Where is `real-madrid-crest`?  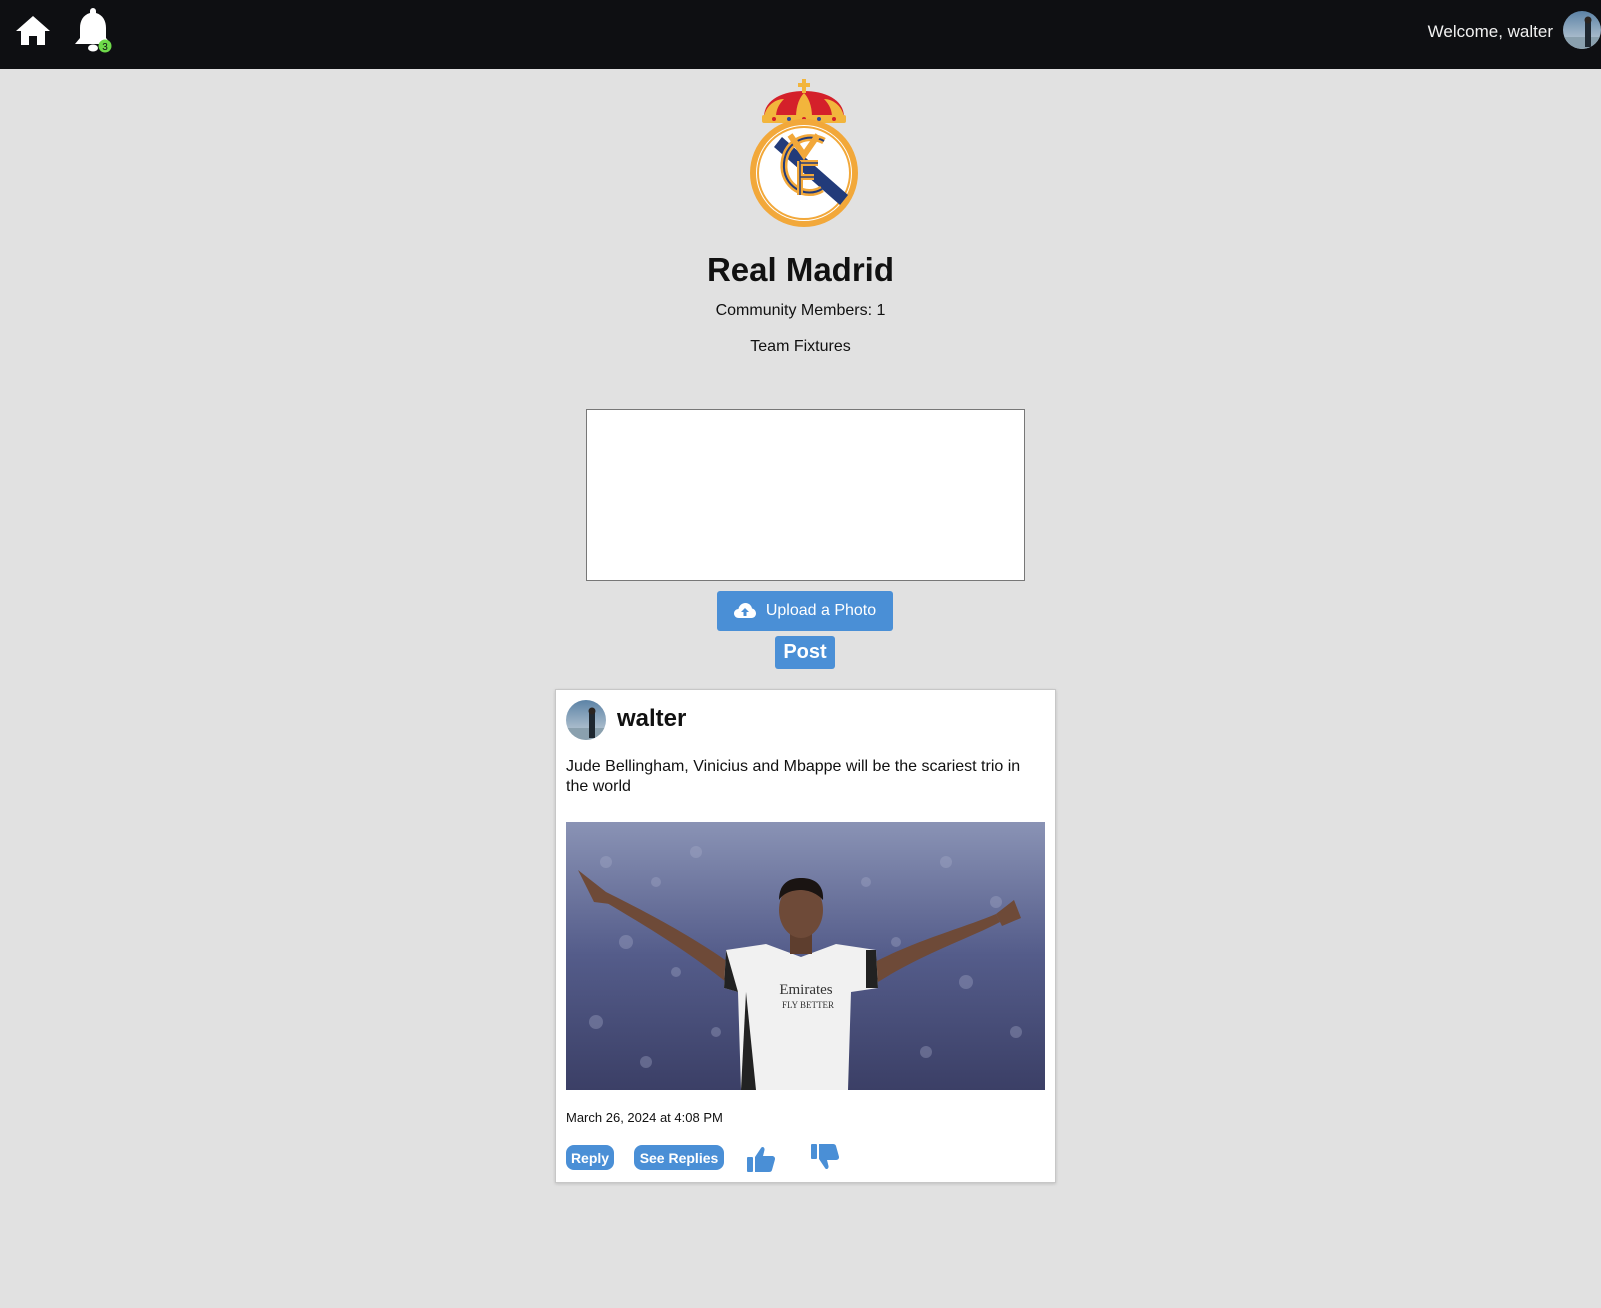 real-madrid-crest is located at coordinates (804, 153).